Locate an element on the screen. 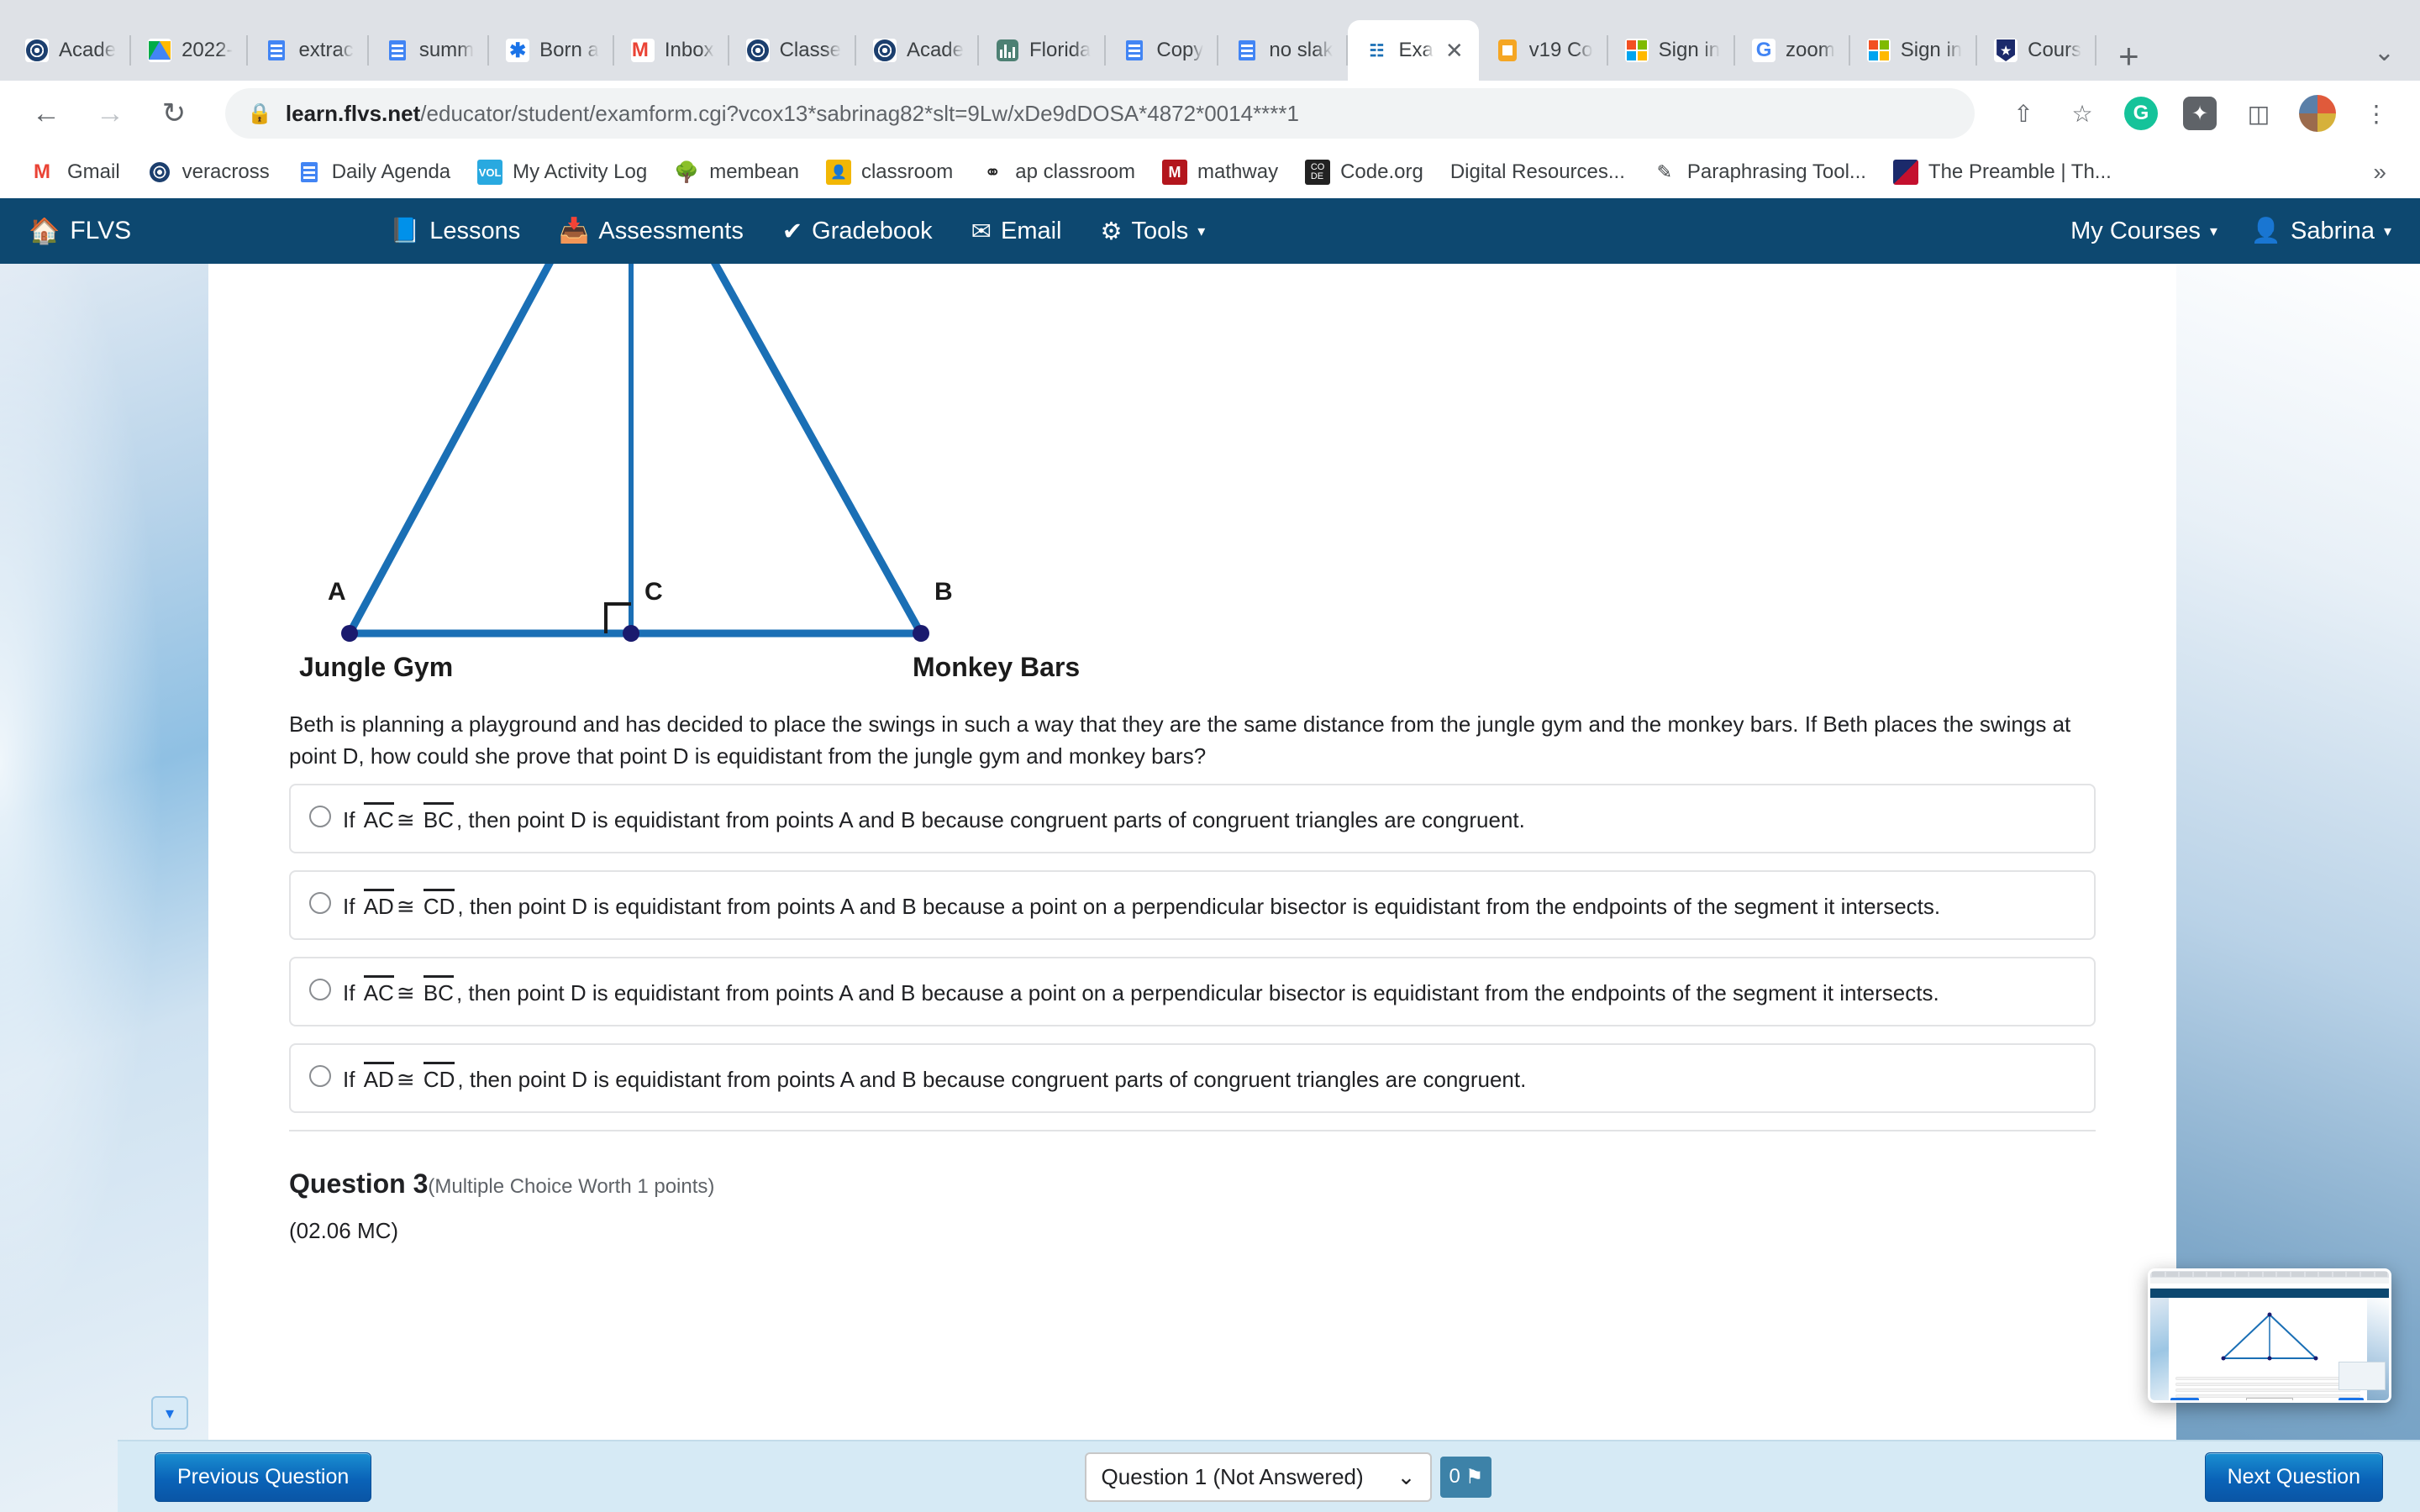  page-background-left is located at coordinates (104, 888).